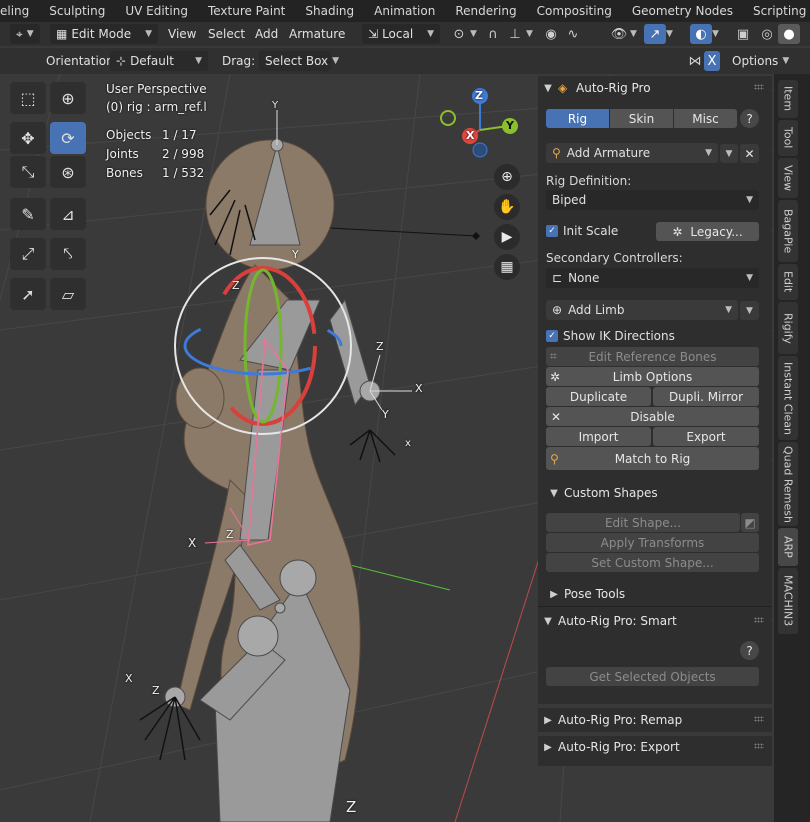 This screenshot has height=822, width=810. Describe the element at coordinates (749, 153) in the screenshot. I see `remove-armature-button: ✕` at that location.